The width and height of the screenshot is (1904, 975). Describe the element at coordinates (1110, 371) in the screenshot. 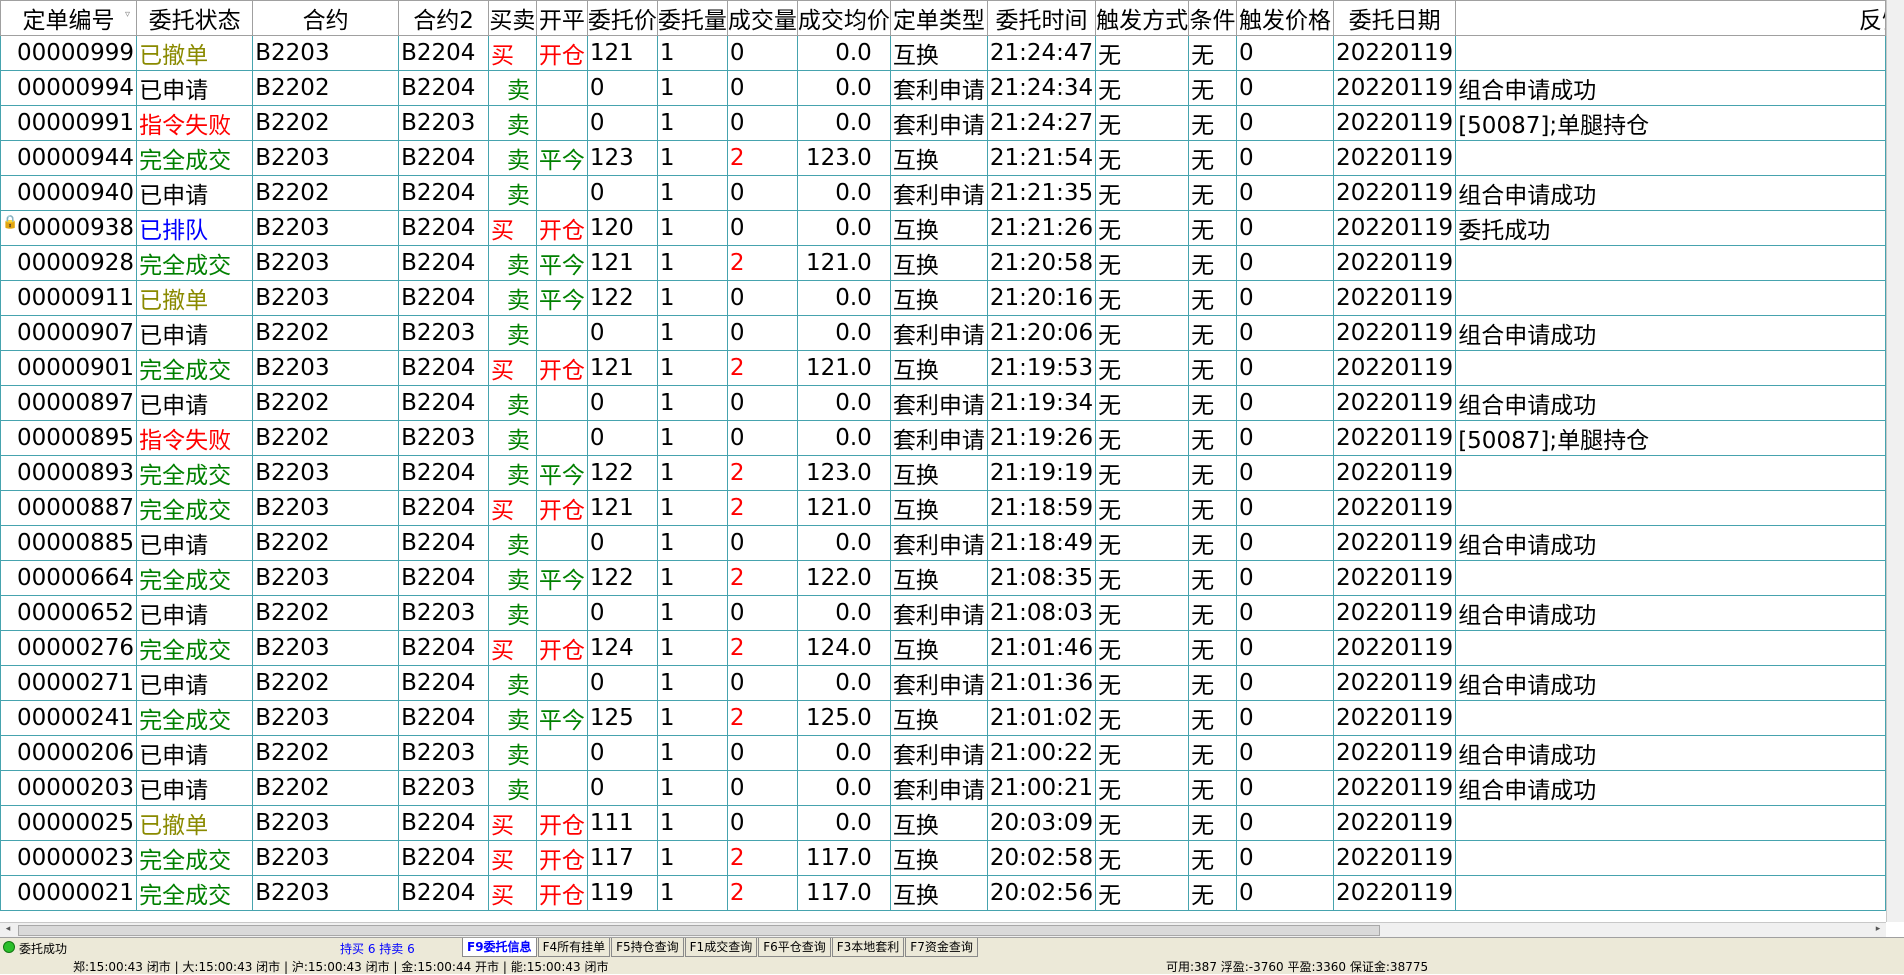

I see `trigger-mode-text: 无` at that location.